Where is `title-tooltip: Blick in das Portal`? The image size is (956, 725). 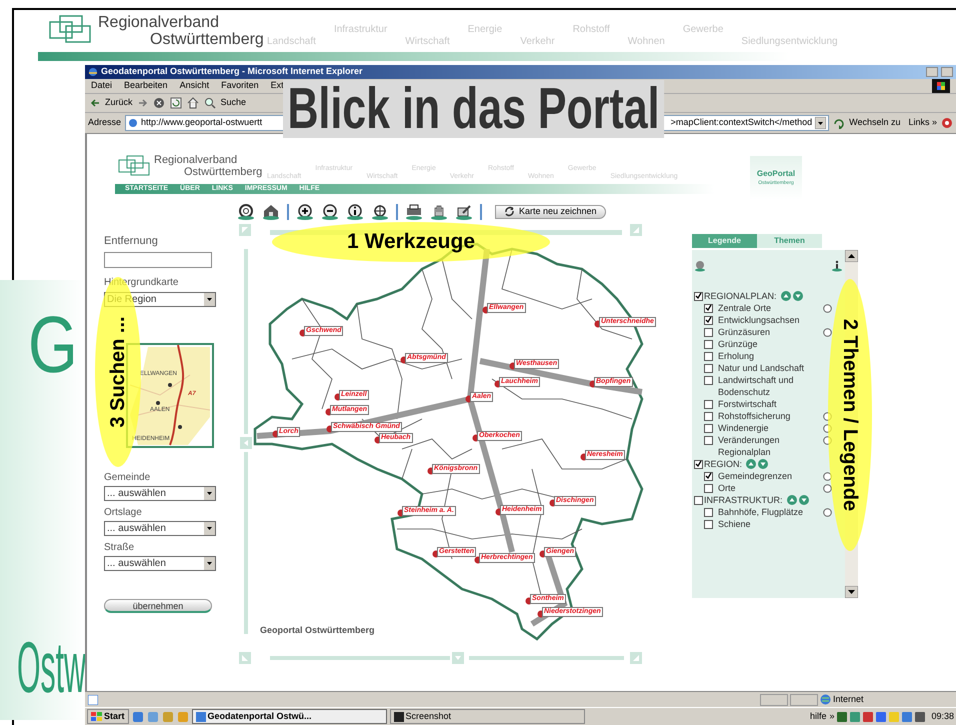 title-tooltip: Blick in das Portal is located at coordinates (473, 109).